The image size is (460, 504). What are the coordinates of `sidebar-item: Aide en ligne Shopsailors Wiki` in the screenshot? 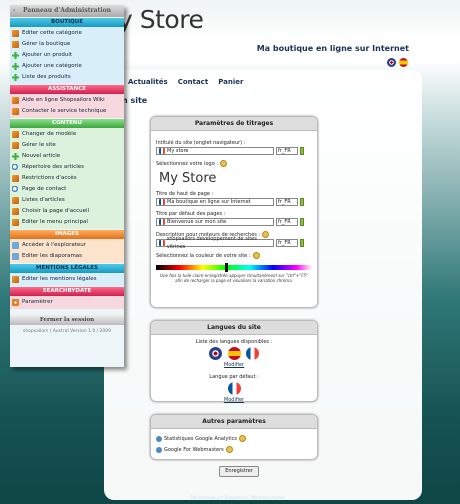 It's located at (67, 100).